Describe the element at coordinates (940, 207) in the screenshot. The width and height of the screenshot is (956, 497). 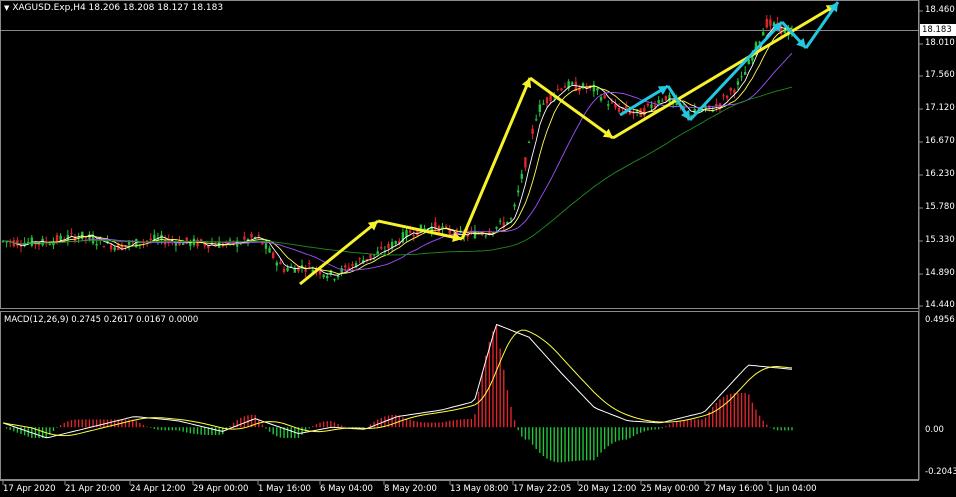
I see `price-tick-6: 15.780` at that location.